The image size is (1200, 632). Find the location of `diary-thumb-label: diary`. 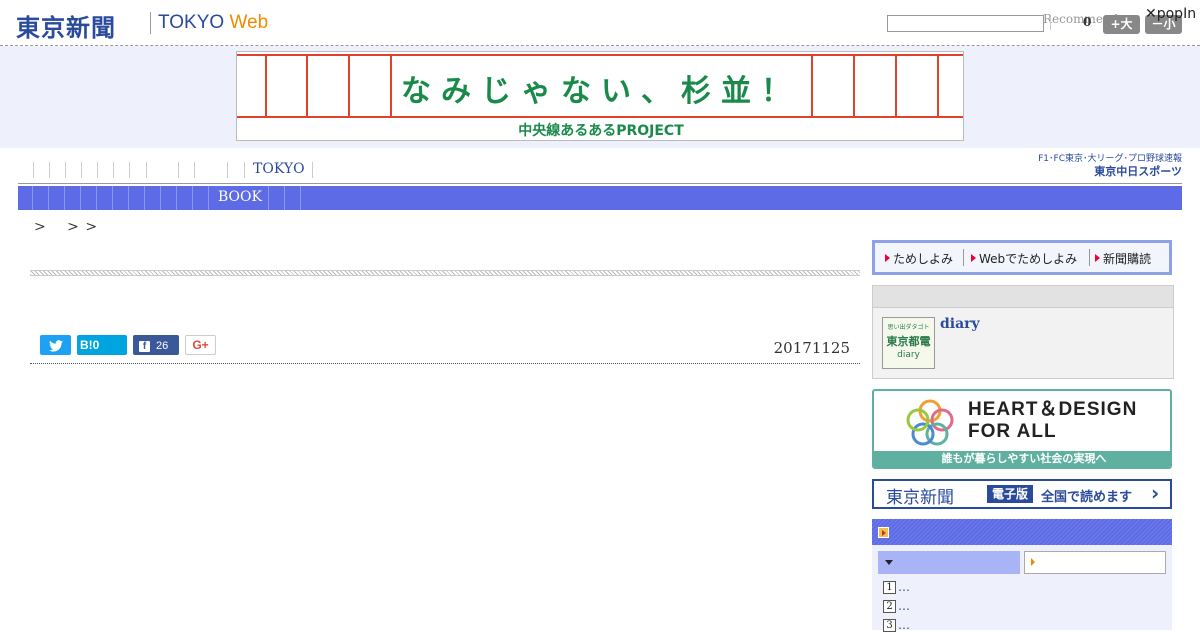

diary-thumb-label: diary is located at coordinates (908, 355).